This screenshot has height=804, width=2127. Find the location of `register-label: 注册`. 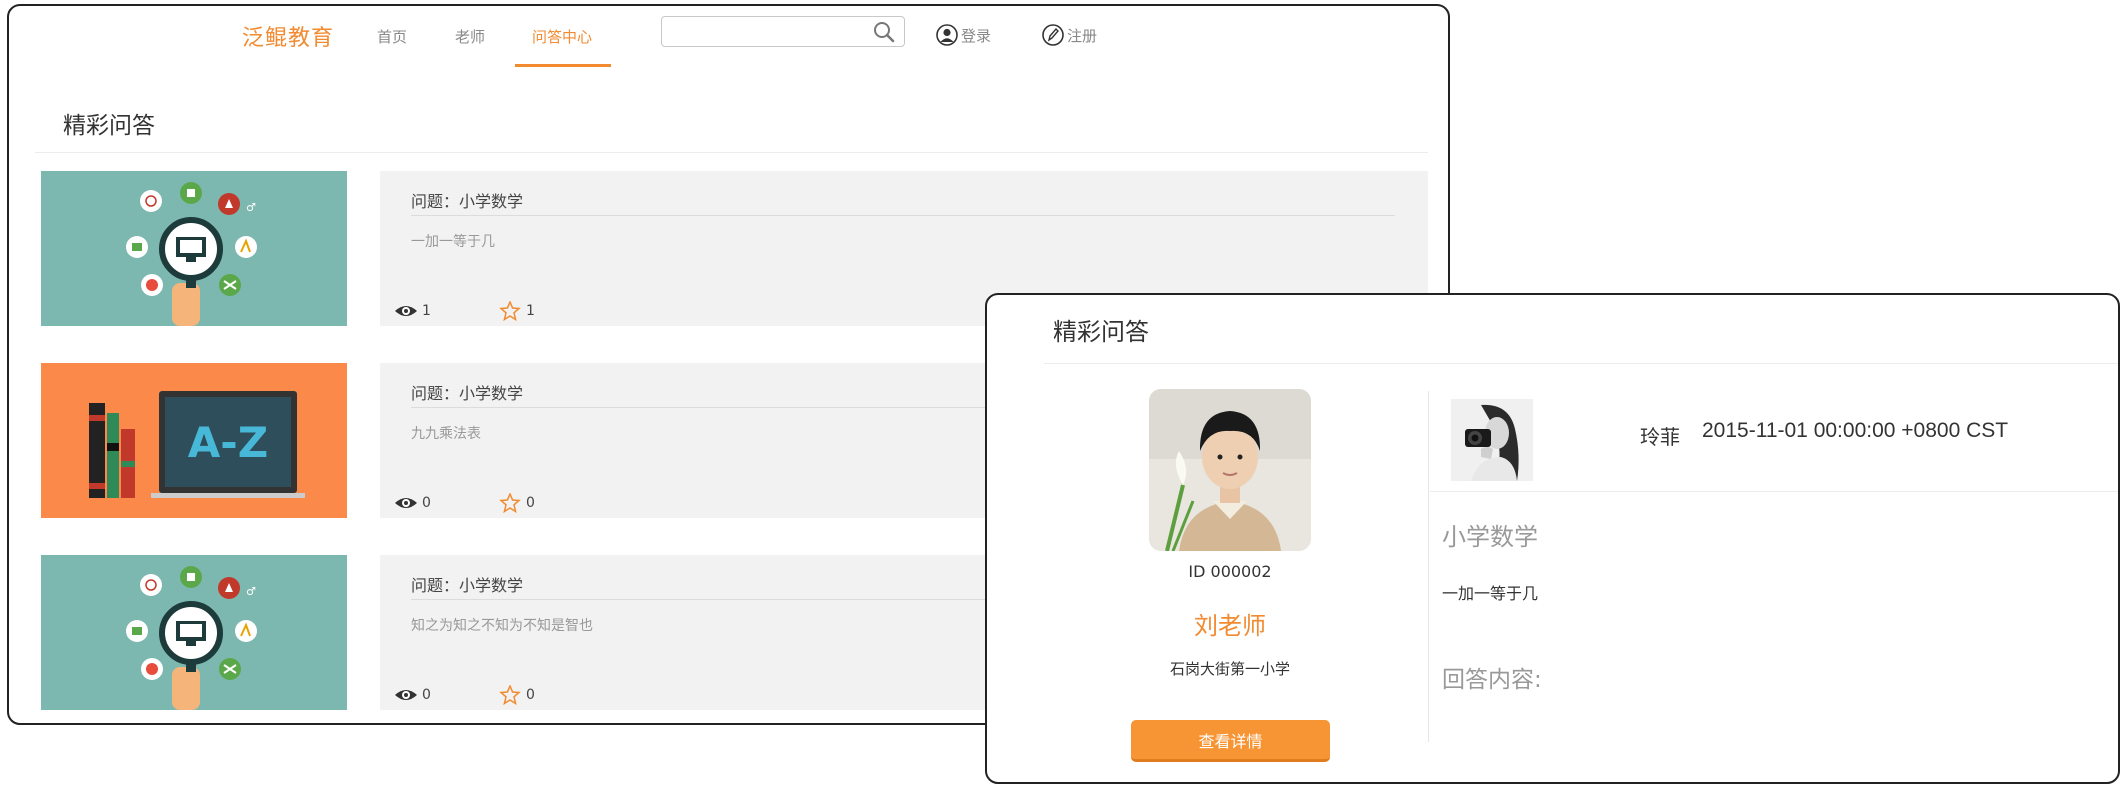

register-label: 注册 is located at coordinates (1082, 35).